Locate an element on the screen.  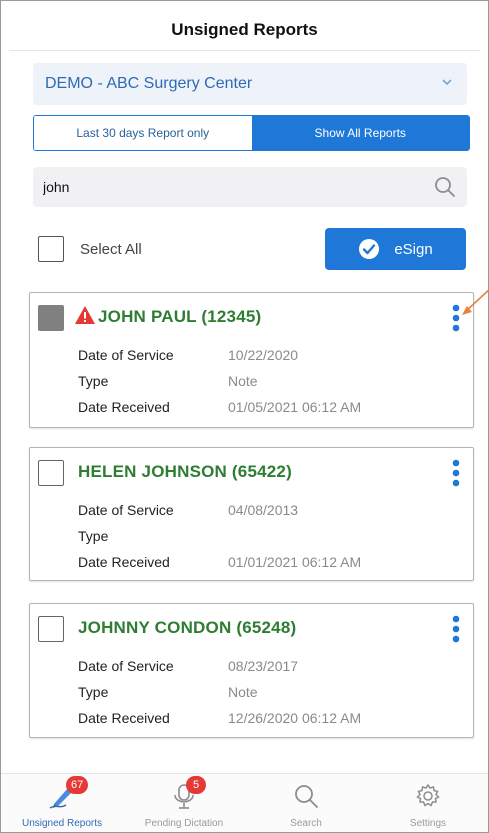
unsigned-count-badge: 67 is located at coordinates (77, 785).